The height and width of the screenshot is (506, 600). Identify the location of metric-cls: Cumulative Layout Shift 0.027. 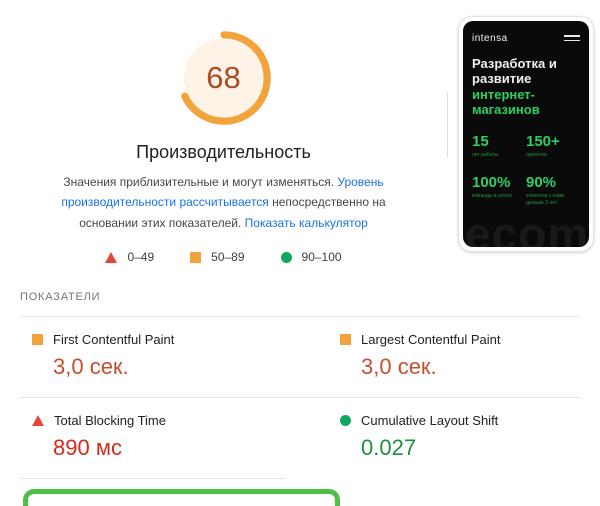
(460, 437).